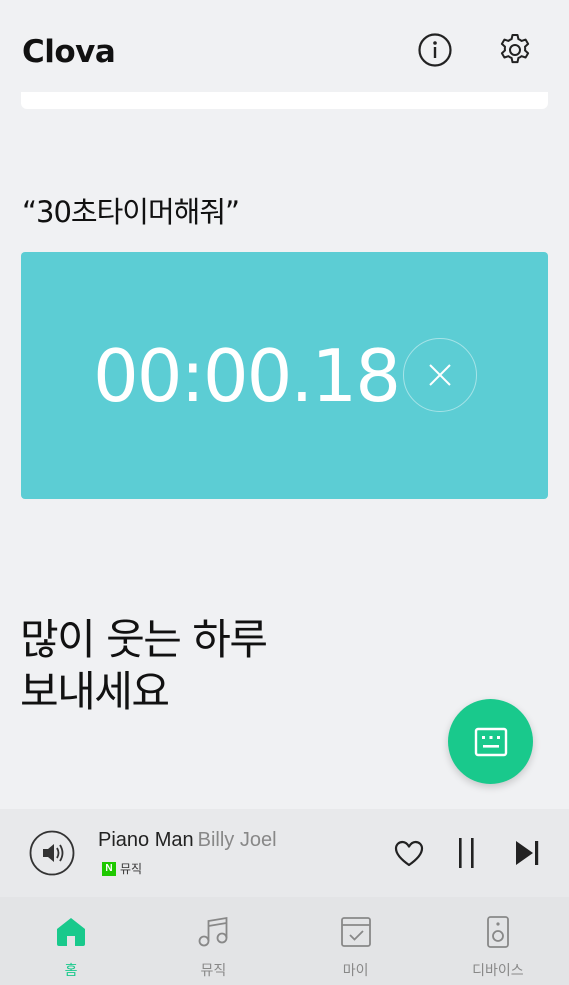 This screenshot has width=569, height=985. What do you see at coordinates (498, 970) in the screenshot?
I see `nav-label-devices: 디바이스` at bounding box center [498, 970].